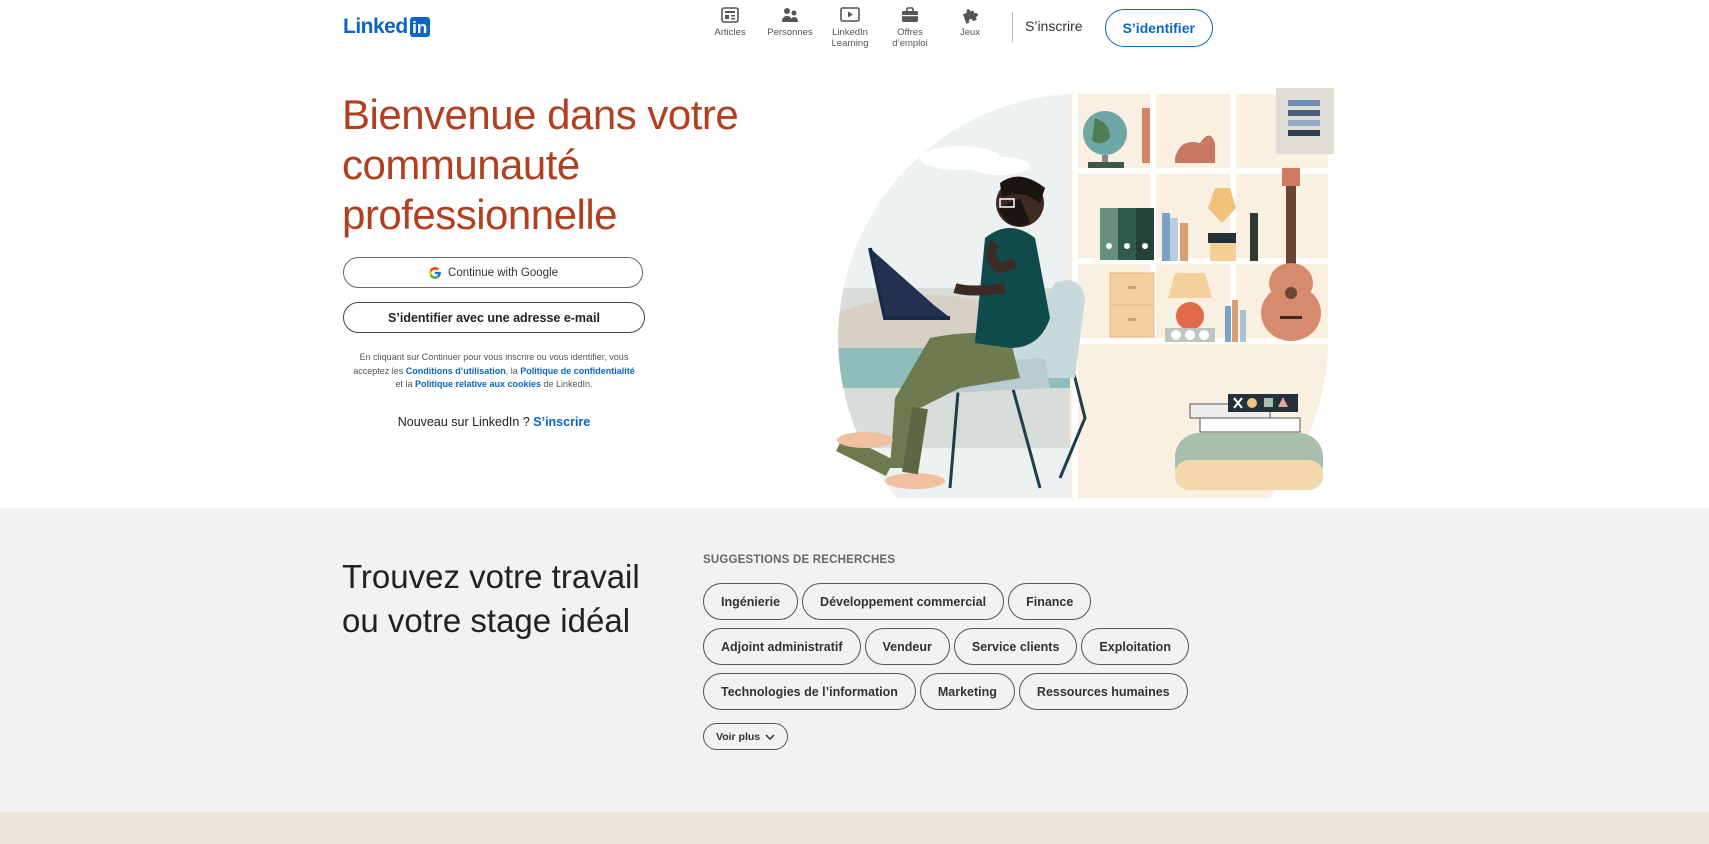 This screenshot has width=1709, height=844. I want to click on chevron-down-icon, so click(770, 736).